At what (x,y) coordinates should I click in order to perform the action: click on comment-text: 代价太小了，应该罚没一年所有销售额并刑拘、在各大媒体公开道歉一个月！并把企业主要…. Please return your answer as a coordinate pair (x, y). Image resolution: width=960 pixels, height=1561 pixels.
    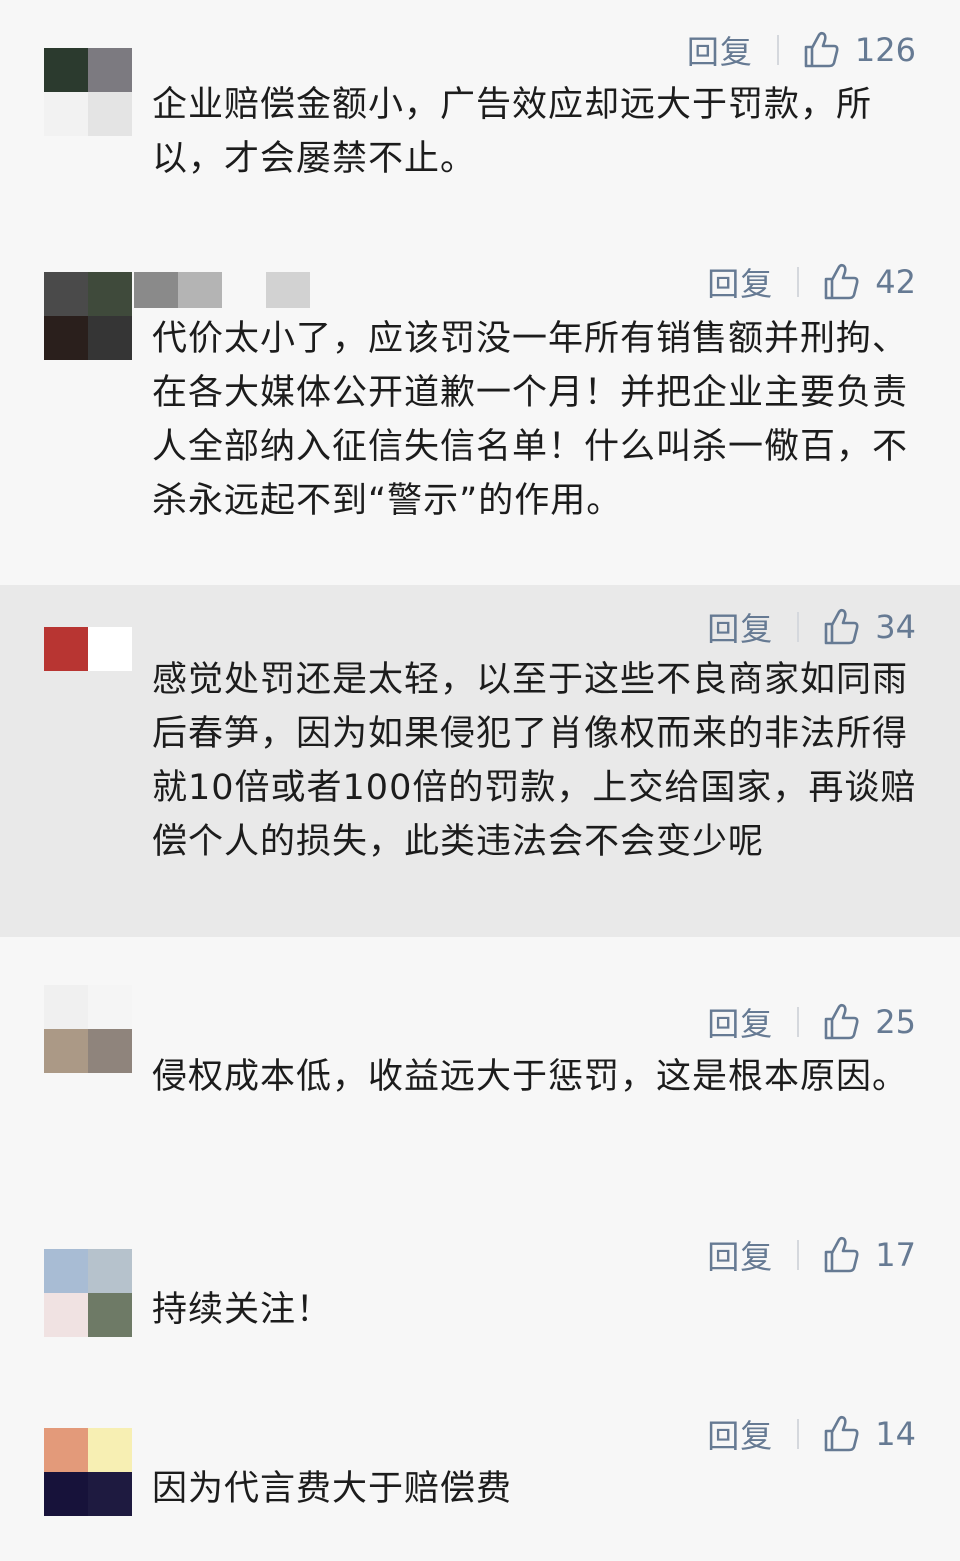
    Looking at the image, I should click on (530, 420).